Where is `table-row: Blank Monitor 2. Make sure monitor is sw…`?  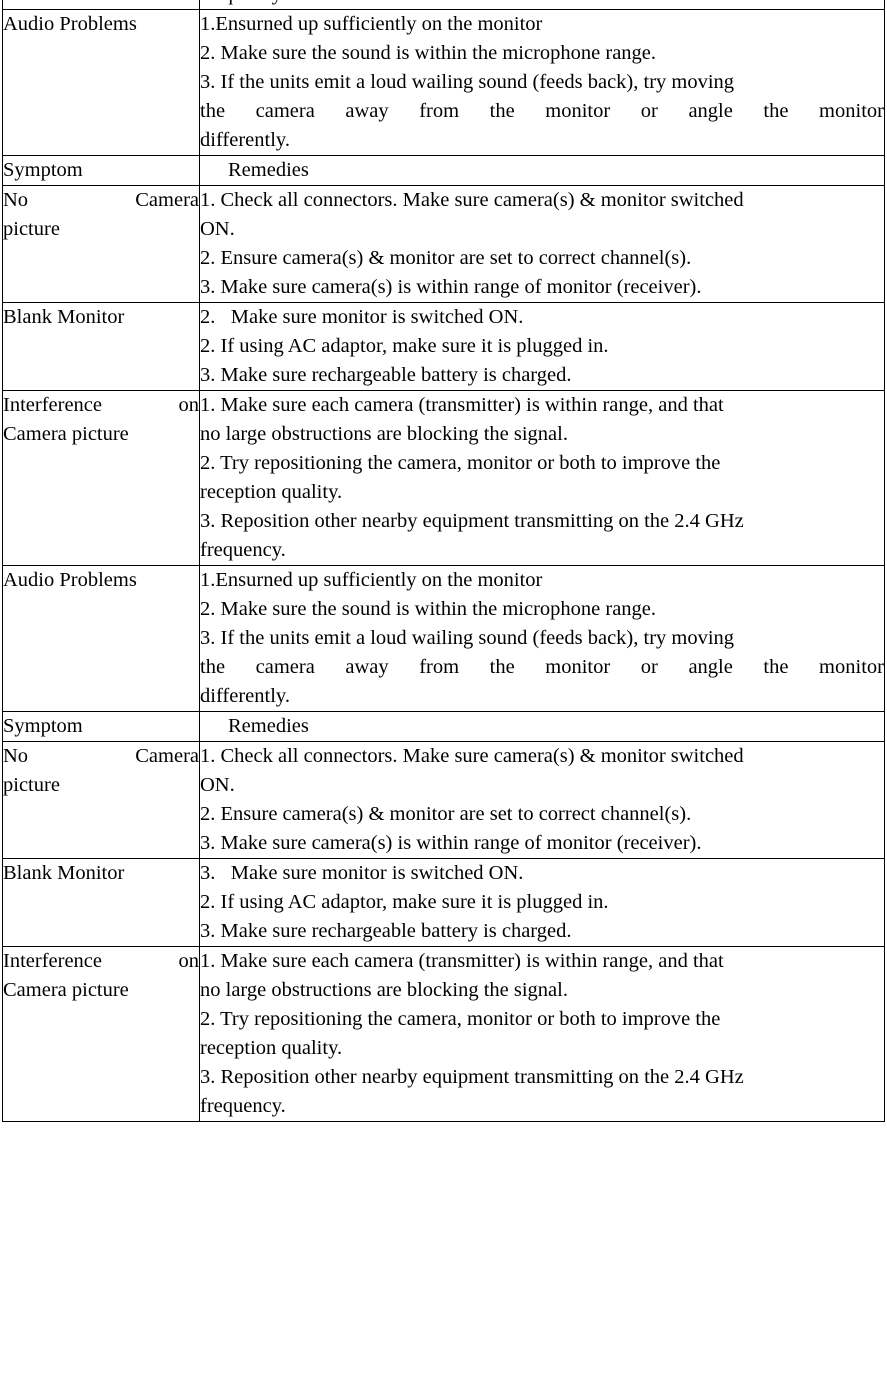 table-row: Blank Monitor 2. Make sure monitor is sw… is located at coordinates (443, 346).